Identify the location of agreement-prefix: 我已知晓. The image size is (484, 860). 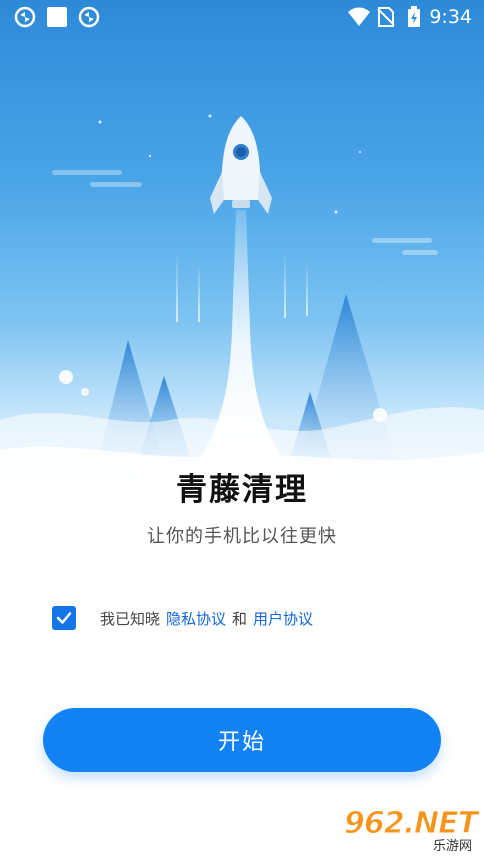
(130, 618).